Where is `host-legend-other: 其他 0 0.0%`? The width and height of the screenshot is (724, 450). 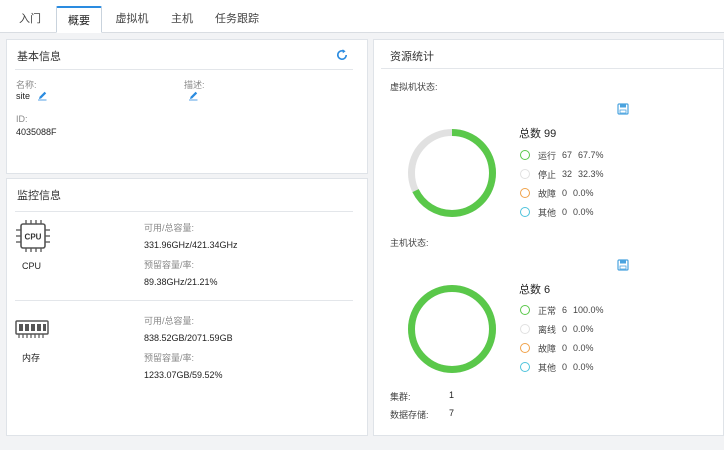
host-legend-other: 其他 0 0.0% is located at coordinates (560, 367).